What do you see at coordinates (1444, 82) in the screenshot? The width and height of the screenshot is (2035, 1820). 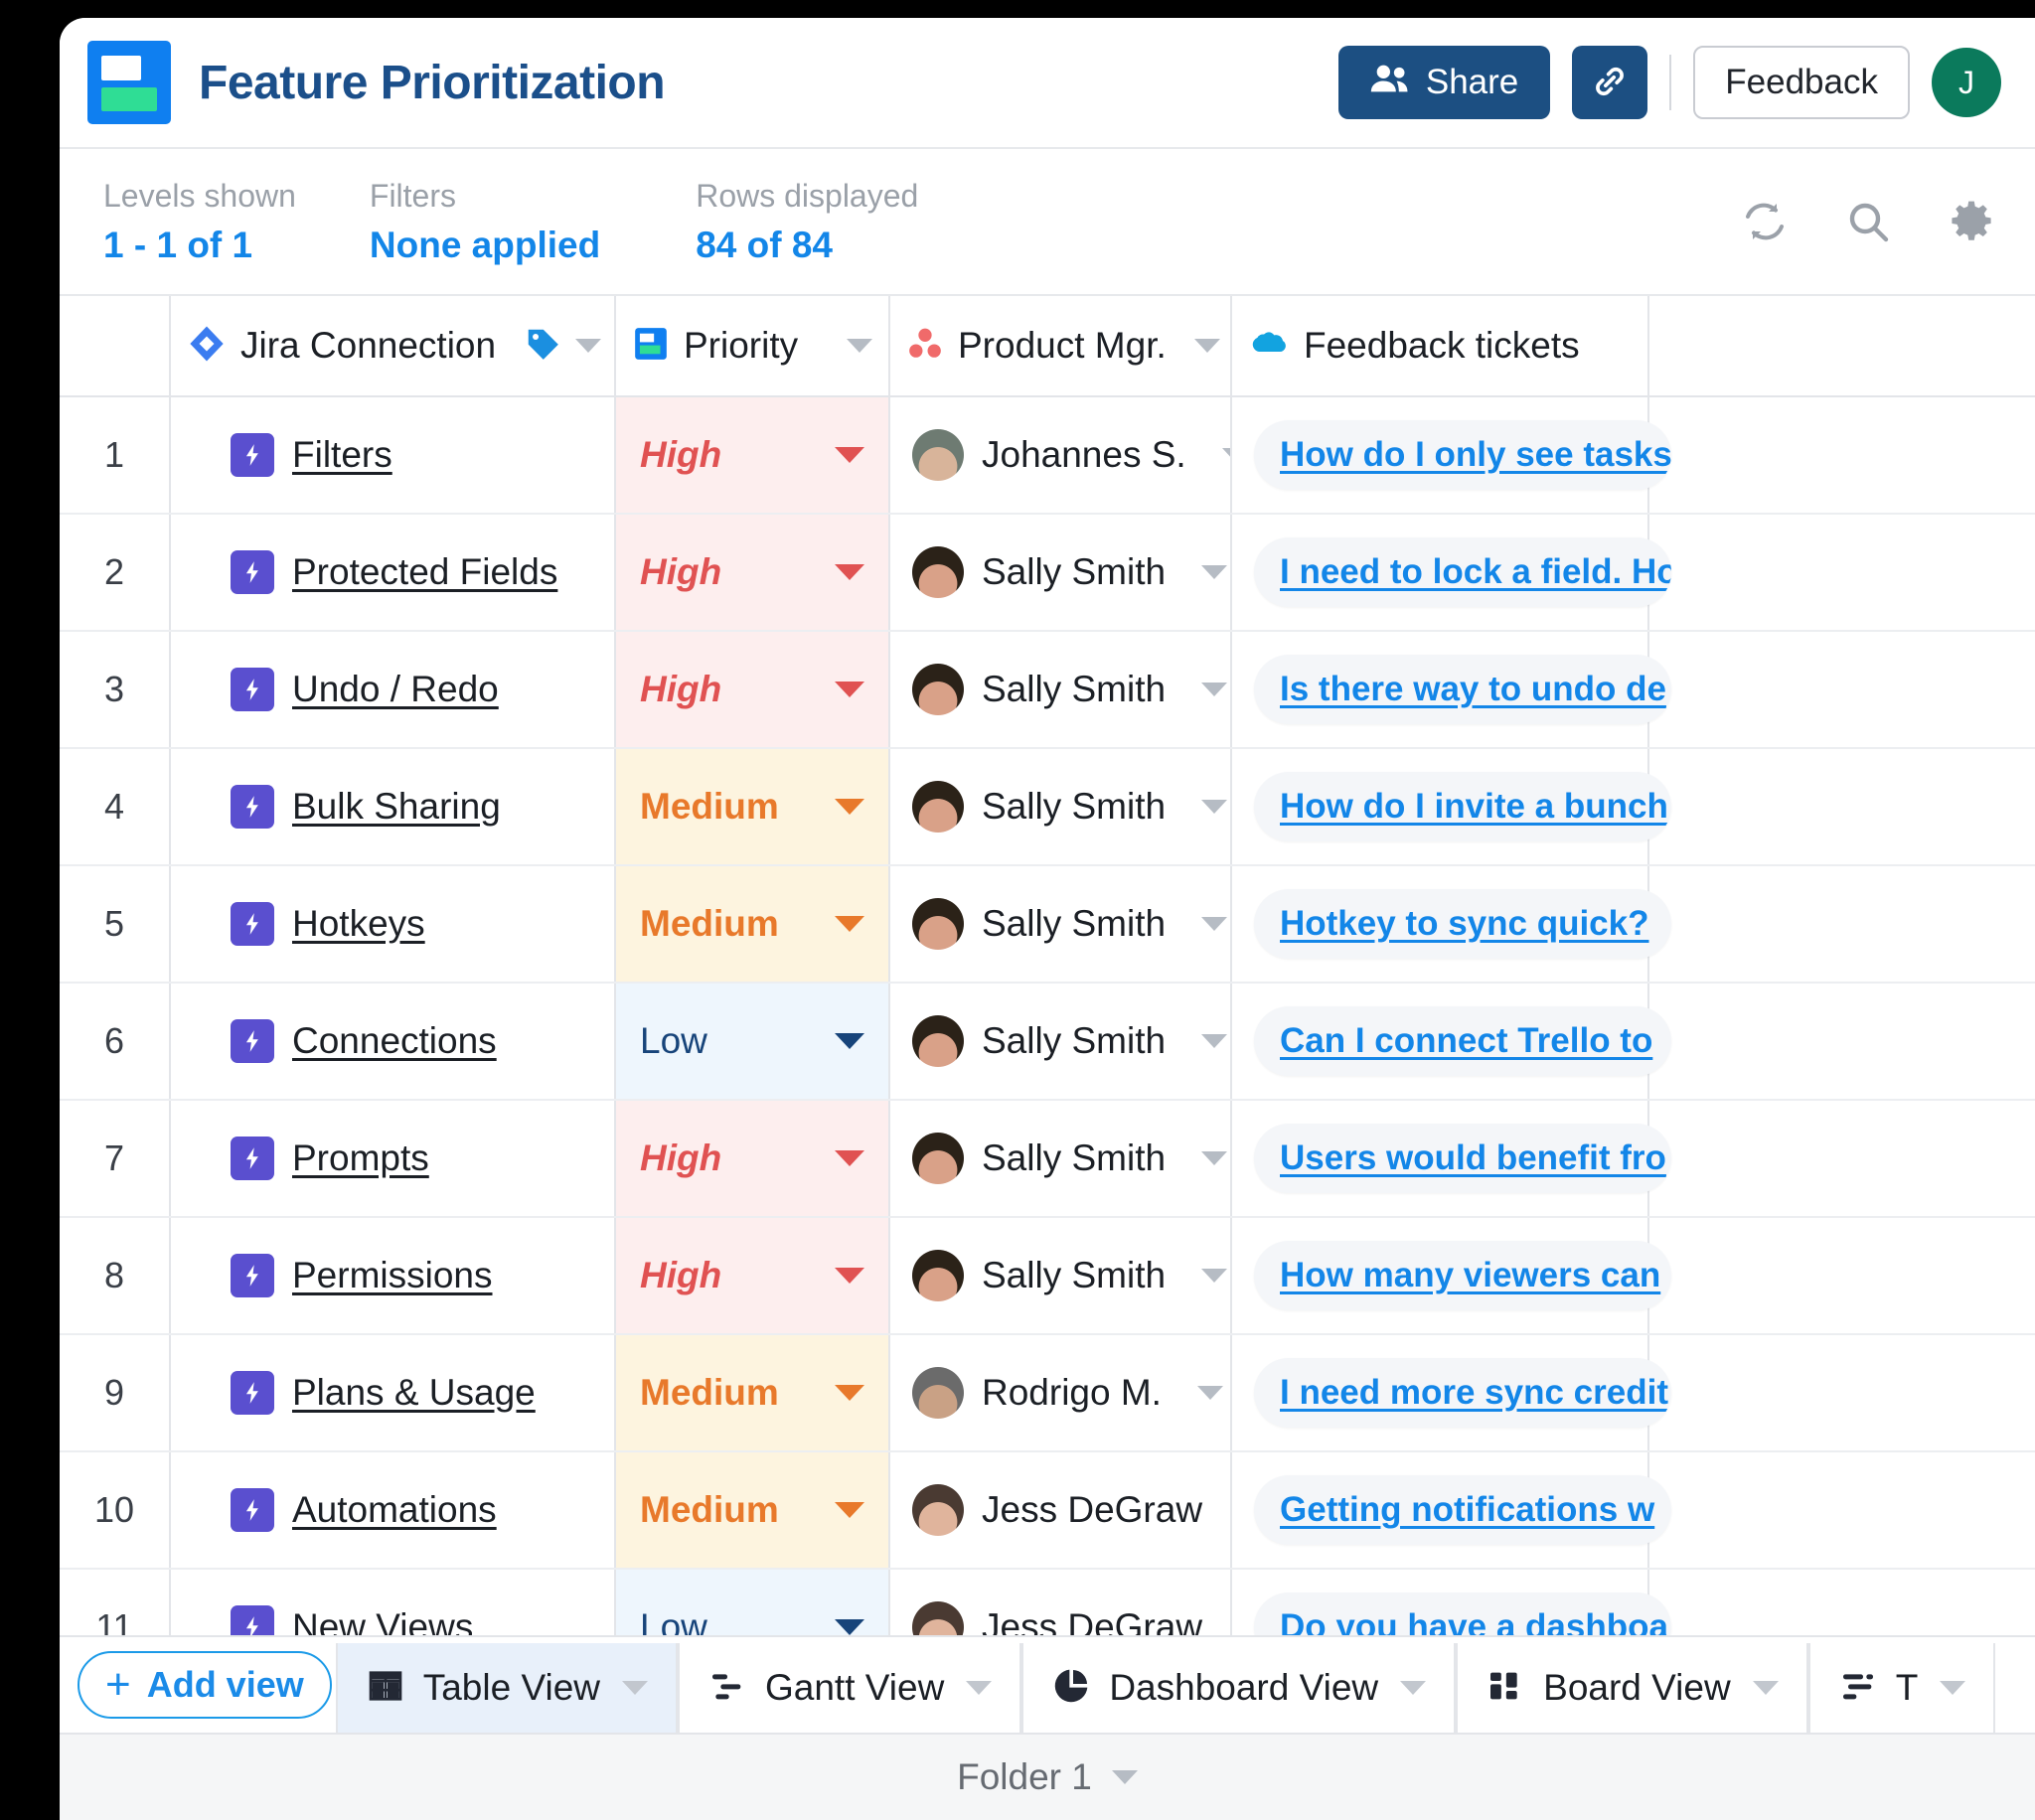 I see `share-button: Share` at bounding box center [1444, 82].